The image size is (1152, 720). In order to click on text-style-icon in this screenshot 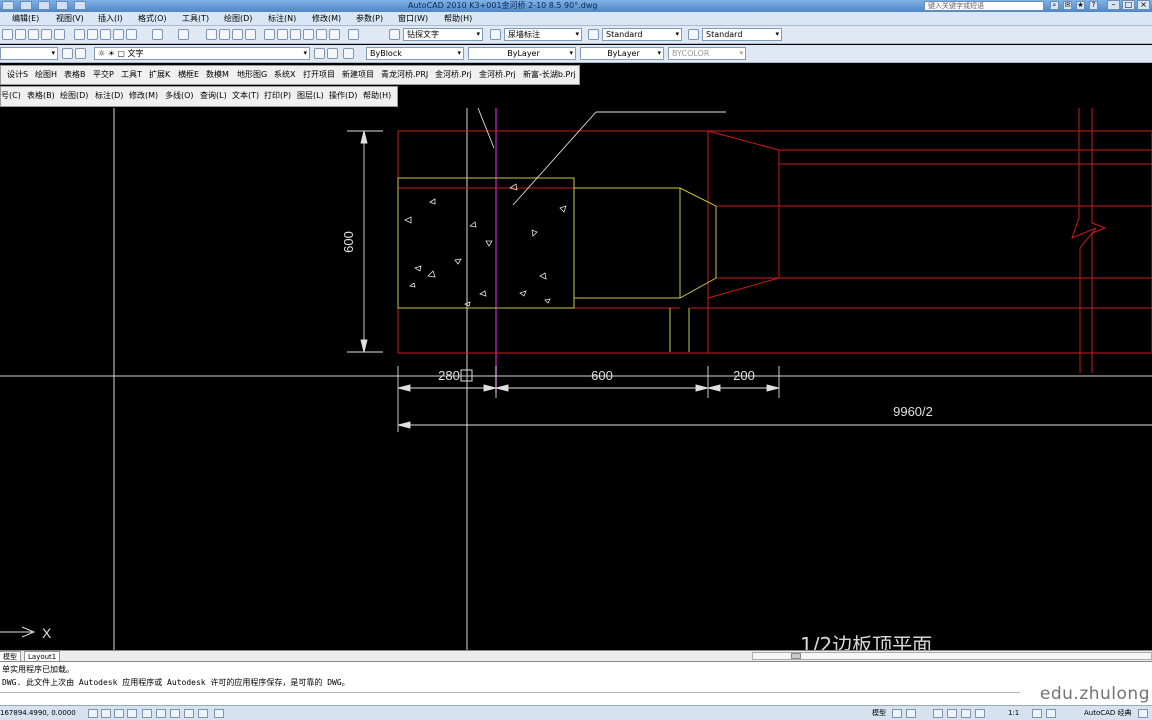, I will do `click(394, 34)`.